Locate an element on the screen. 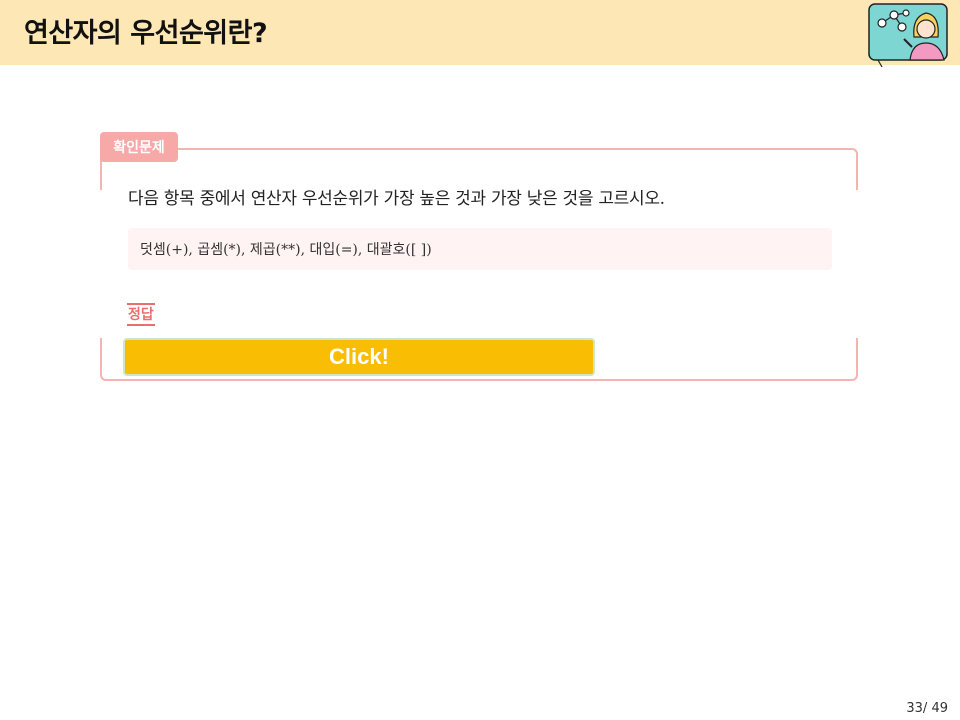 Image resolution: width=960 pixels, height=720 pixels. page-title: 연산자의 우선순위란? is located at coordinates (146, 33).